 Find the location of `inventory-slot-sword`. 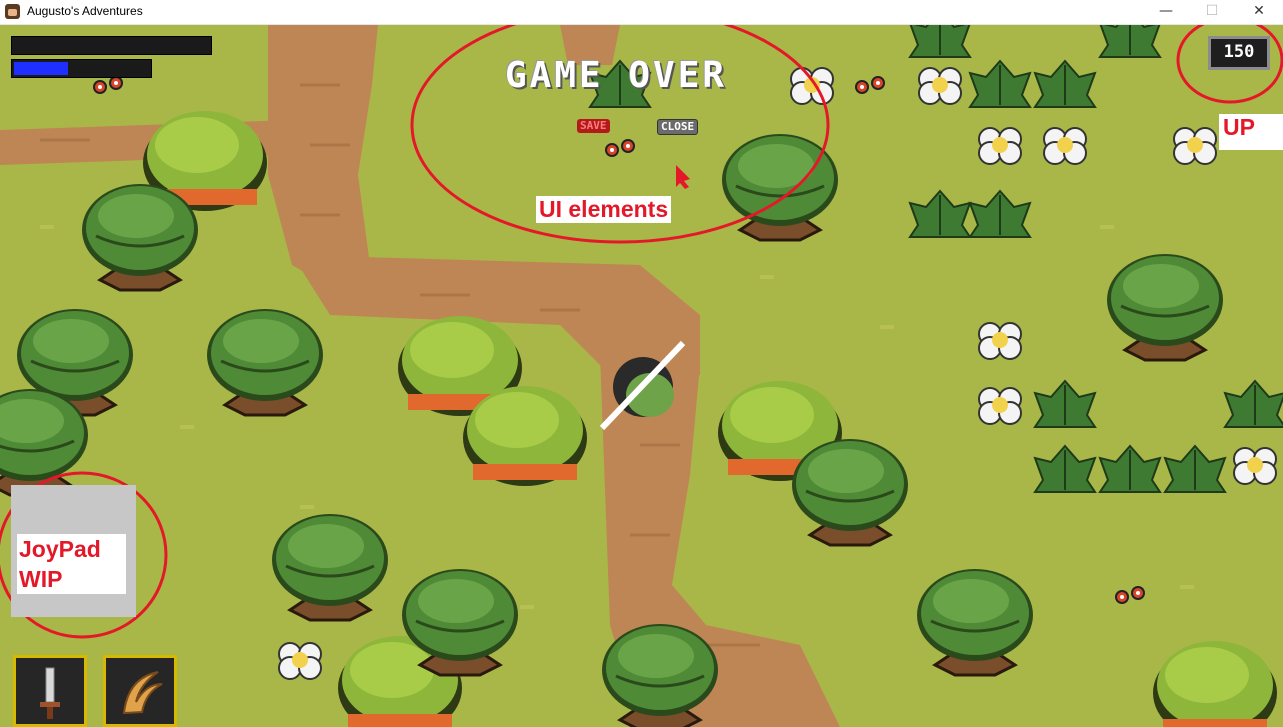

inventory-slot-sword is located at coordinates (50, 691).